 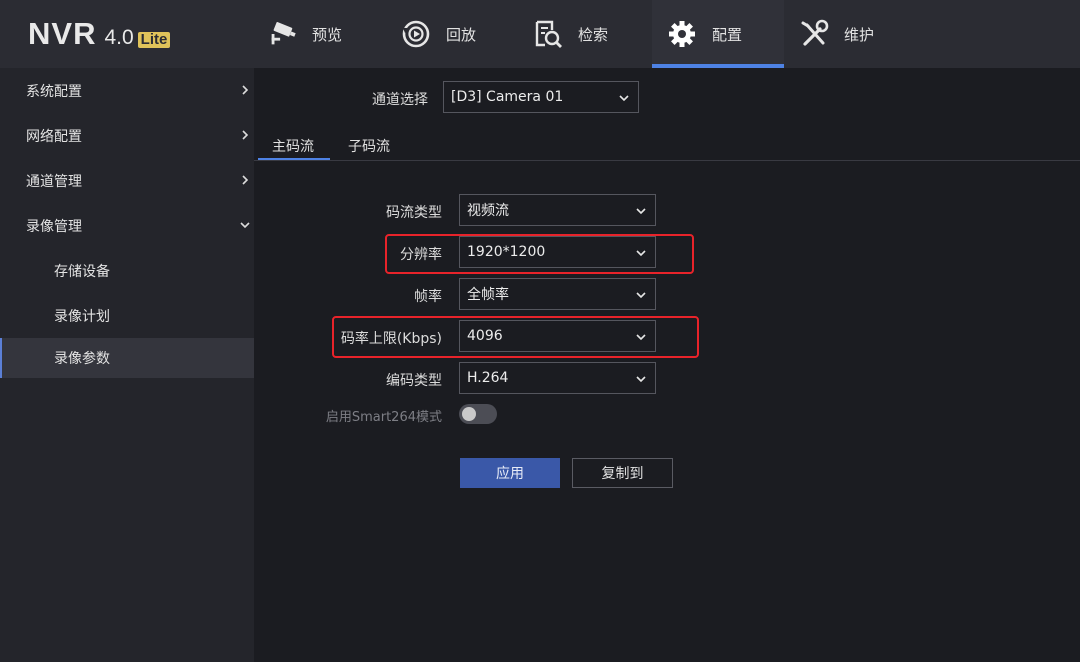 What do you see at coordinates (622, 473) in the screenshot?
I see `copy-to-button: 复制到` at bounding box center [622, 473].